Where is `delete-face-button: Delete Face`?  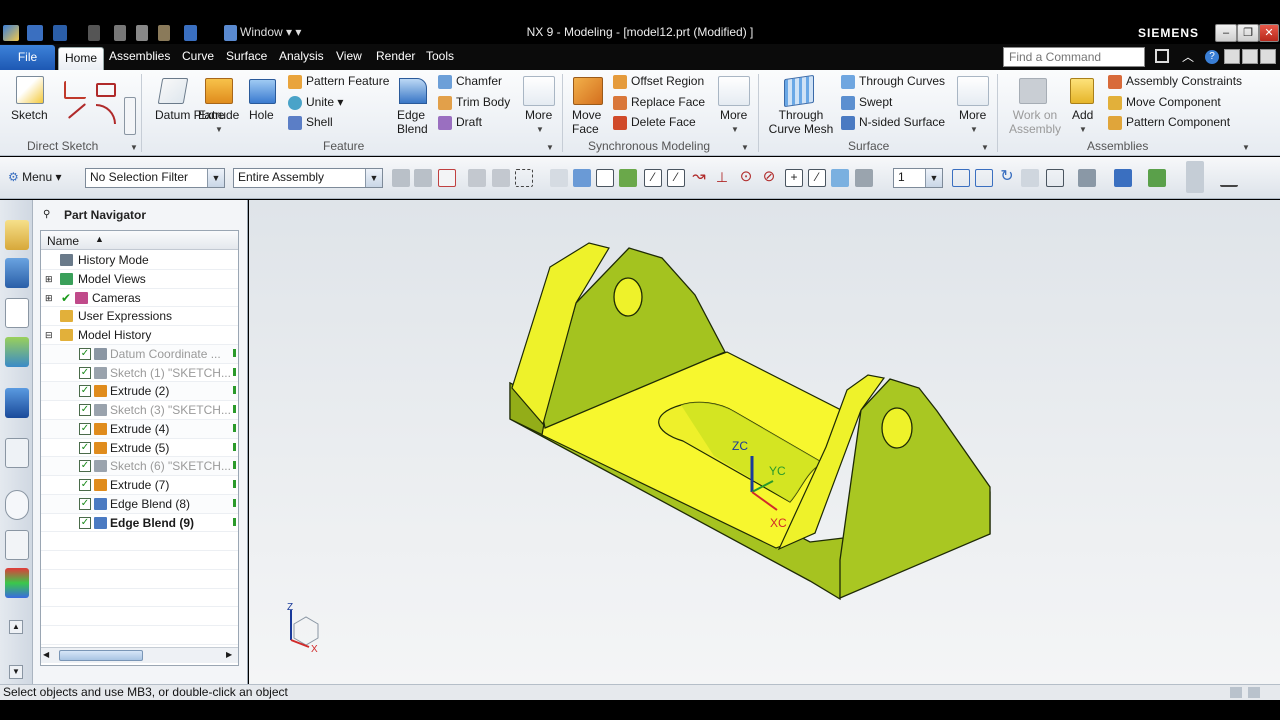
delete-face-button: Delete Face is located at coordinates (663, 122).